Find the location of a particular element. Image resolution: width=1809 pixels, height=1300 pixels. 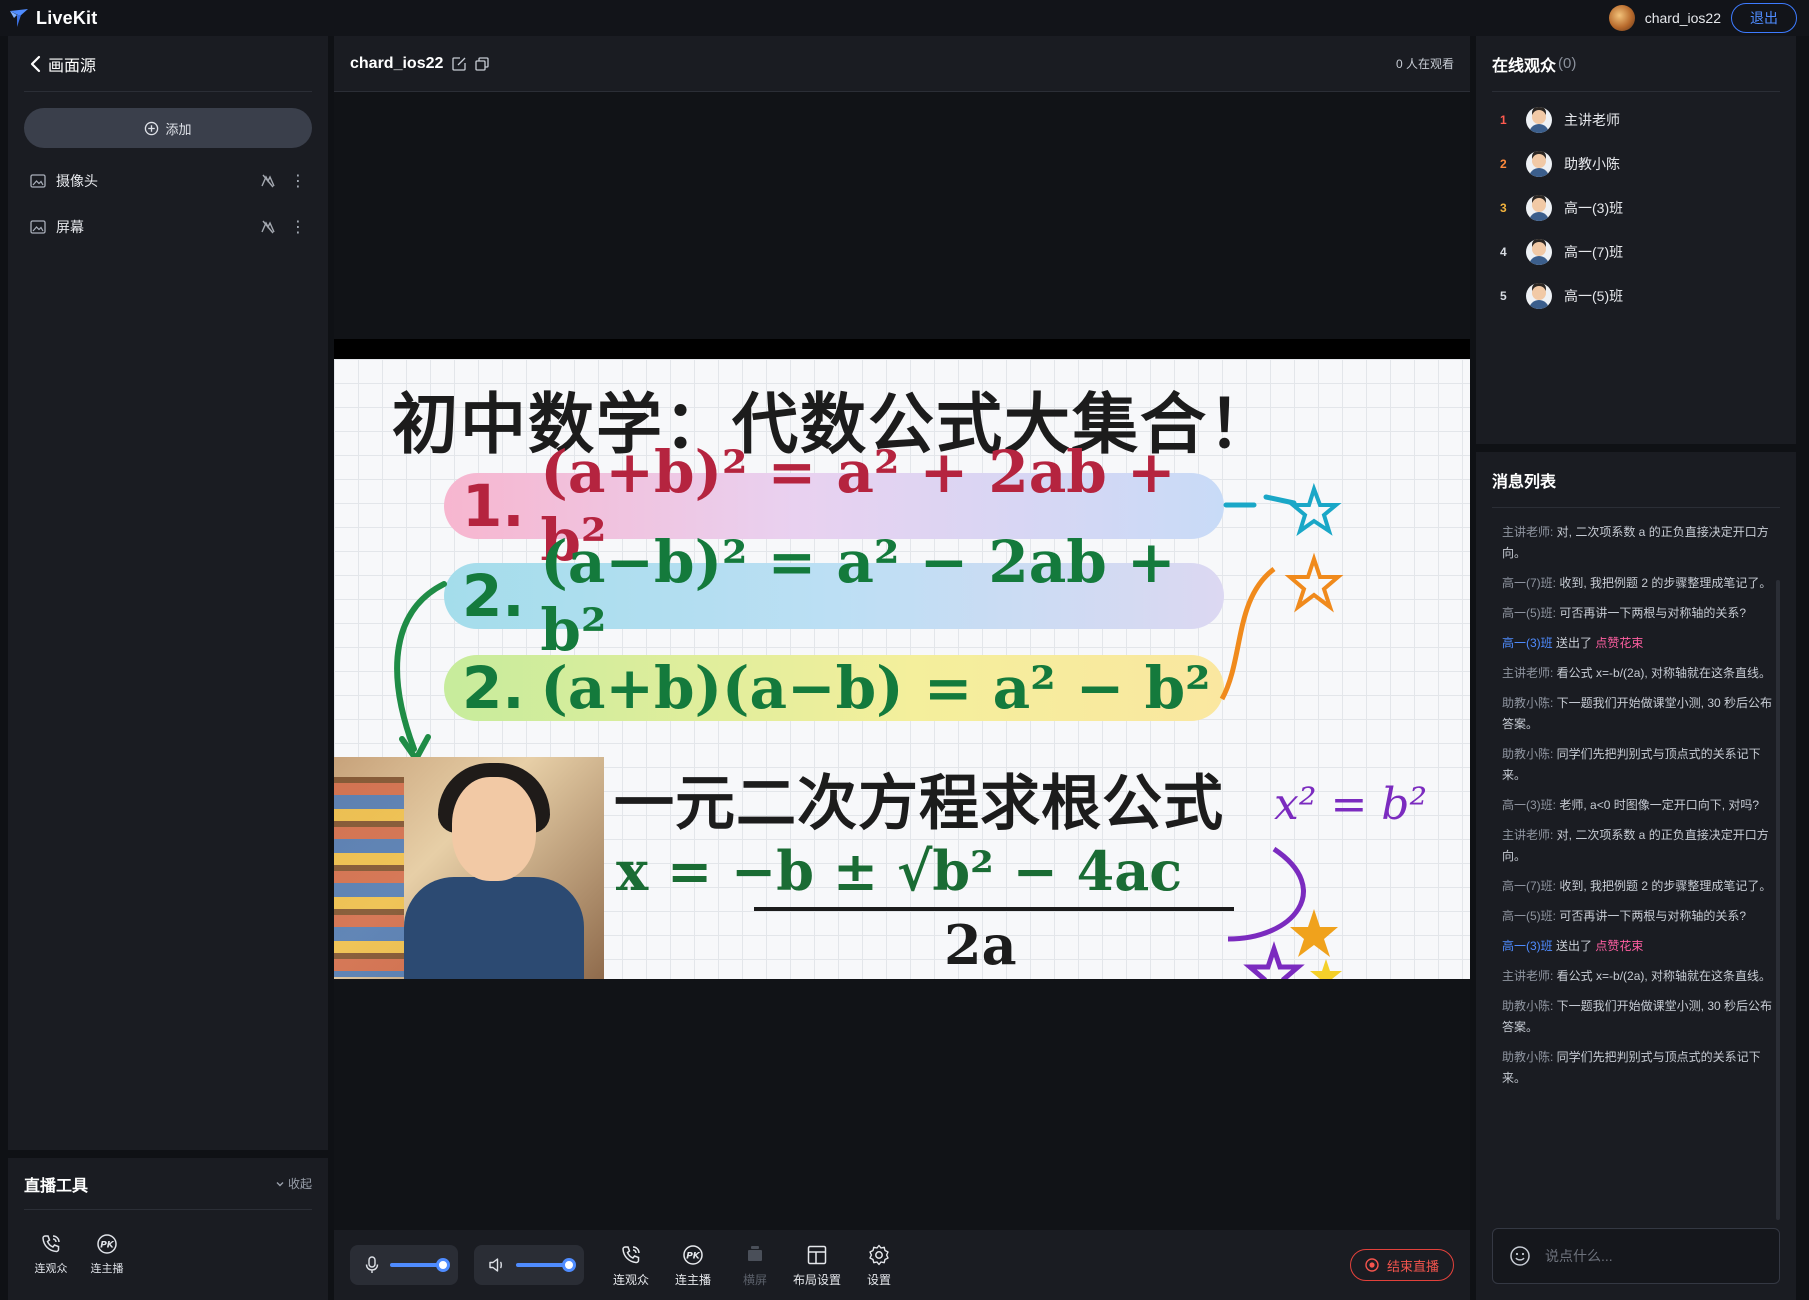

add-source-button: 添加 is located at coordinates (168, 128).